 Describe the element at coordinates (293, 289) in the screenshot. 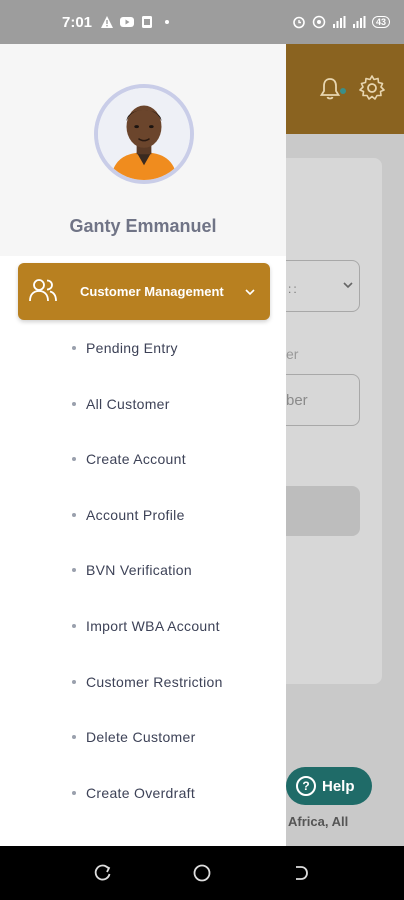

I see `select-value: ::` at that location.